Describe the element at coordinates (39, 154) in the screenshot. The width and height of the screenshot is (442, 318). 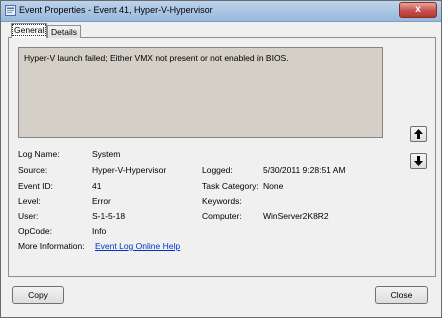
I see `log-name-label: Log Name:` at that location.